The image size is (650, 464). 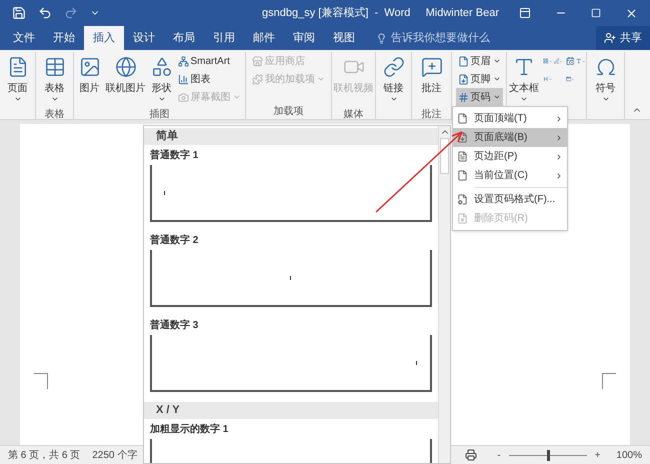 I want to click on ribbon-tab: 设计, so click(x=144, y=38).